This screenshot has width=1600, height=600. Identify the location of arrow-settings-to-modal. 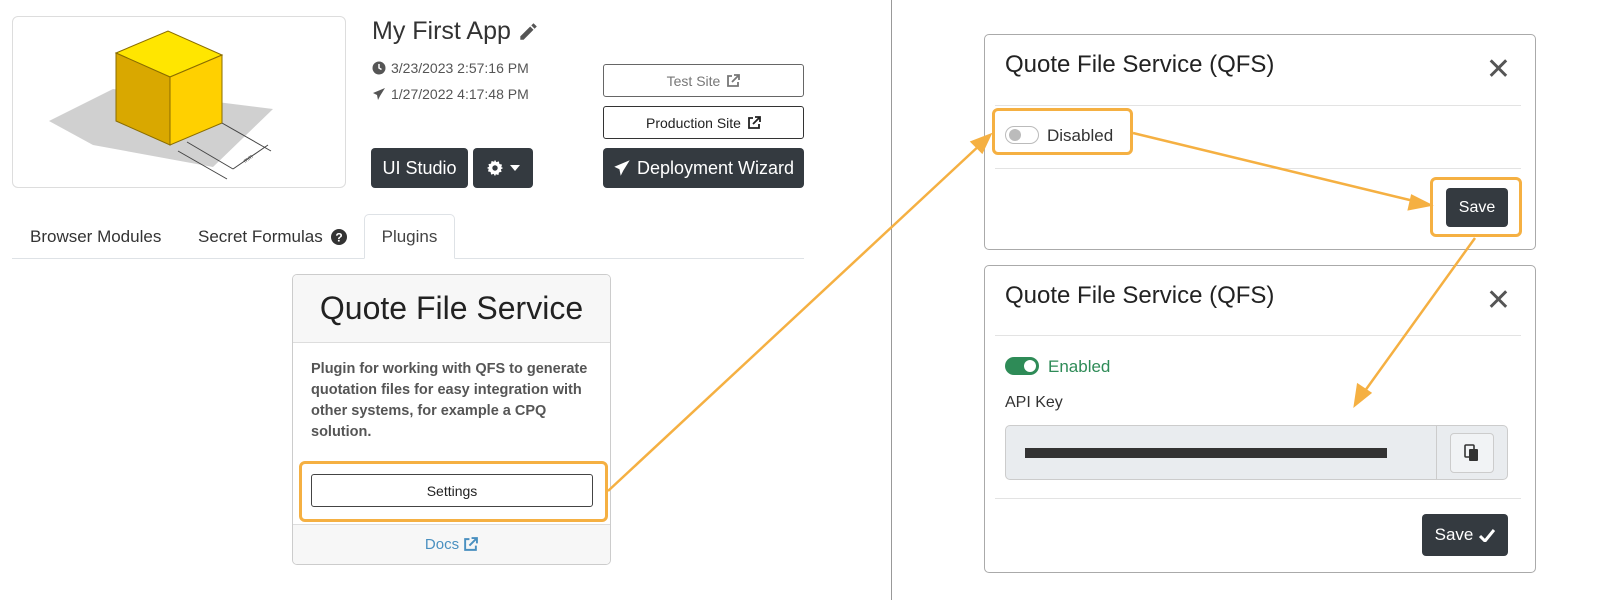
(795, 317).